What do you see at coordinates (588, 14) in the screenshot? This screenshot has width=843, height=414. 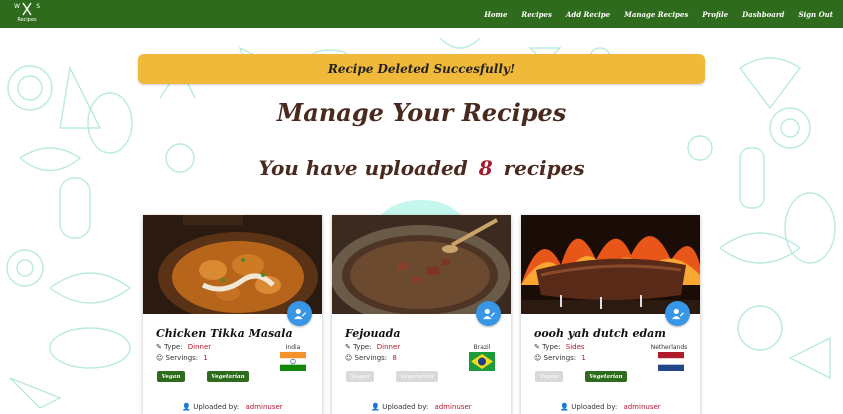 I see `nav-add-recipe: Add Recipe` at bounding box center [588, 14].